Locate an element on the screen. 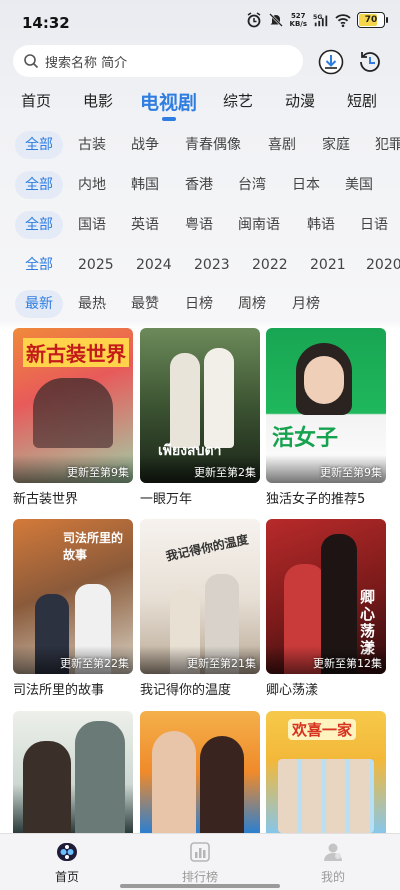 The width and height of the screenshot is (400, 890). battery-icon: 70 is located at coordinates (372, 20).